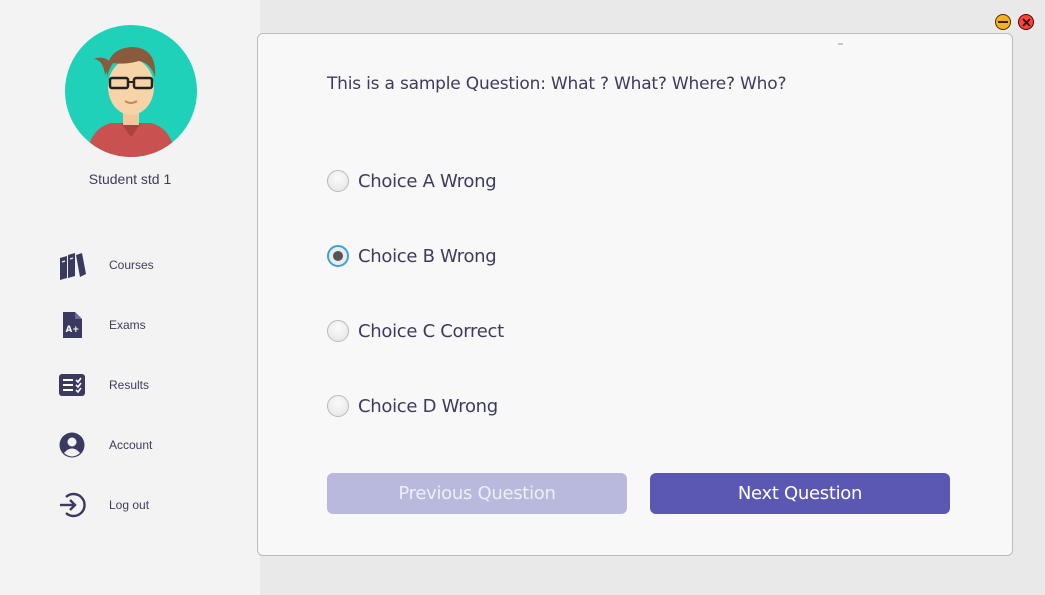  Describe the element at coordinates (72, 385) in the screenshot. I see `results-list-icon` at that location.